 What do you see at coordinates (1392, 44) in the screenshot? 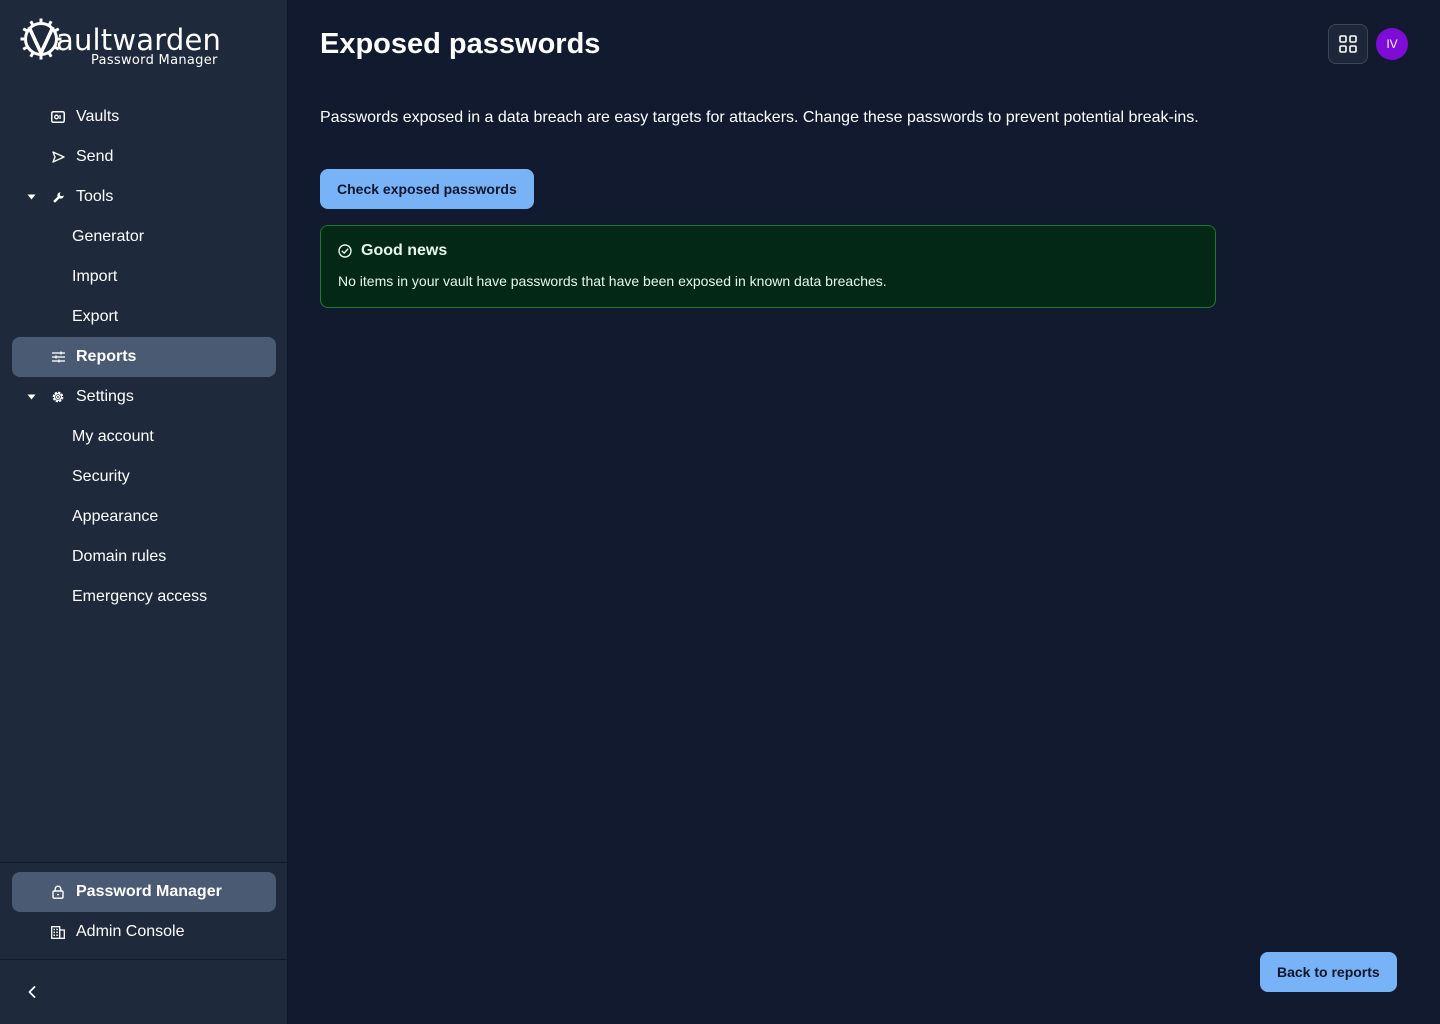
I see `avatar: IV` at bounding box center [1392, 44].